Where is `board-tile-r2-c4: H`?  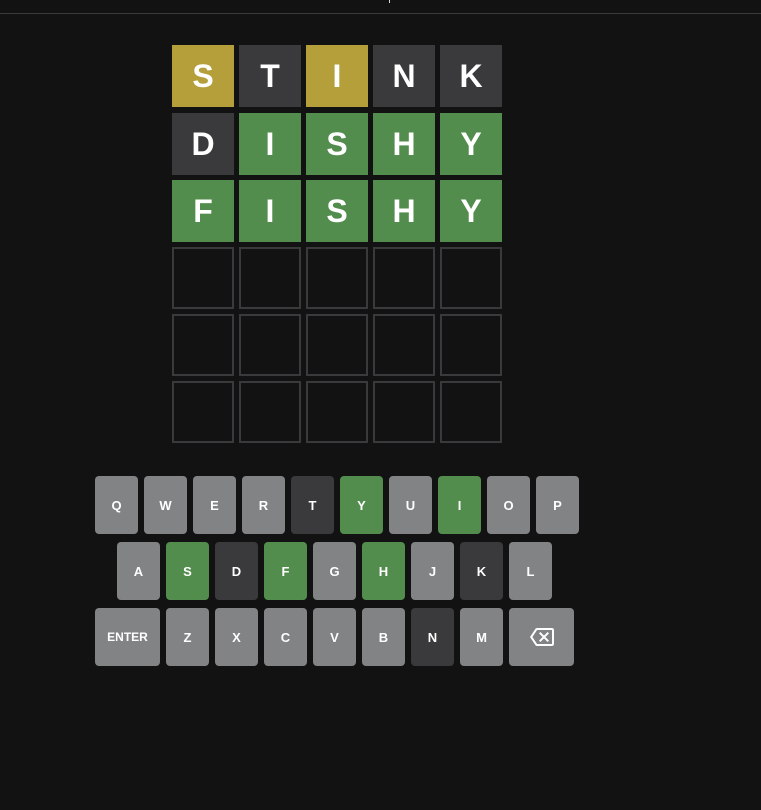
board-tile-r2-c4: H is located at coordinates (404, 144).